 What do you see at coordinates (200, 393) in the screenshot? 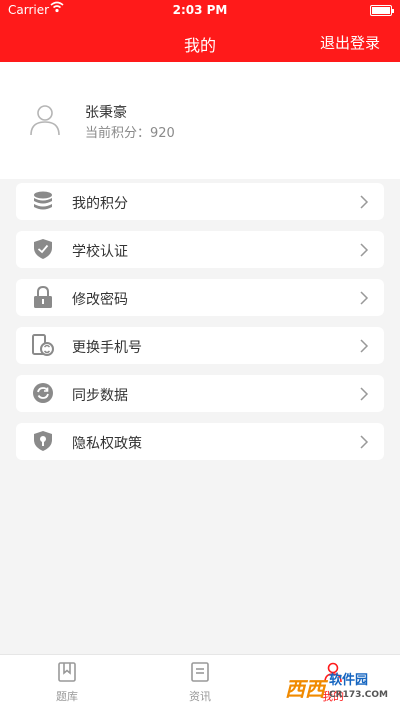
I see `menu-item-sync-data: 同步数据` at bounding box center [200, 393].